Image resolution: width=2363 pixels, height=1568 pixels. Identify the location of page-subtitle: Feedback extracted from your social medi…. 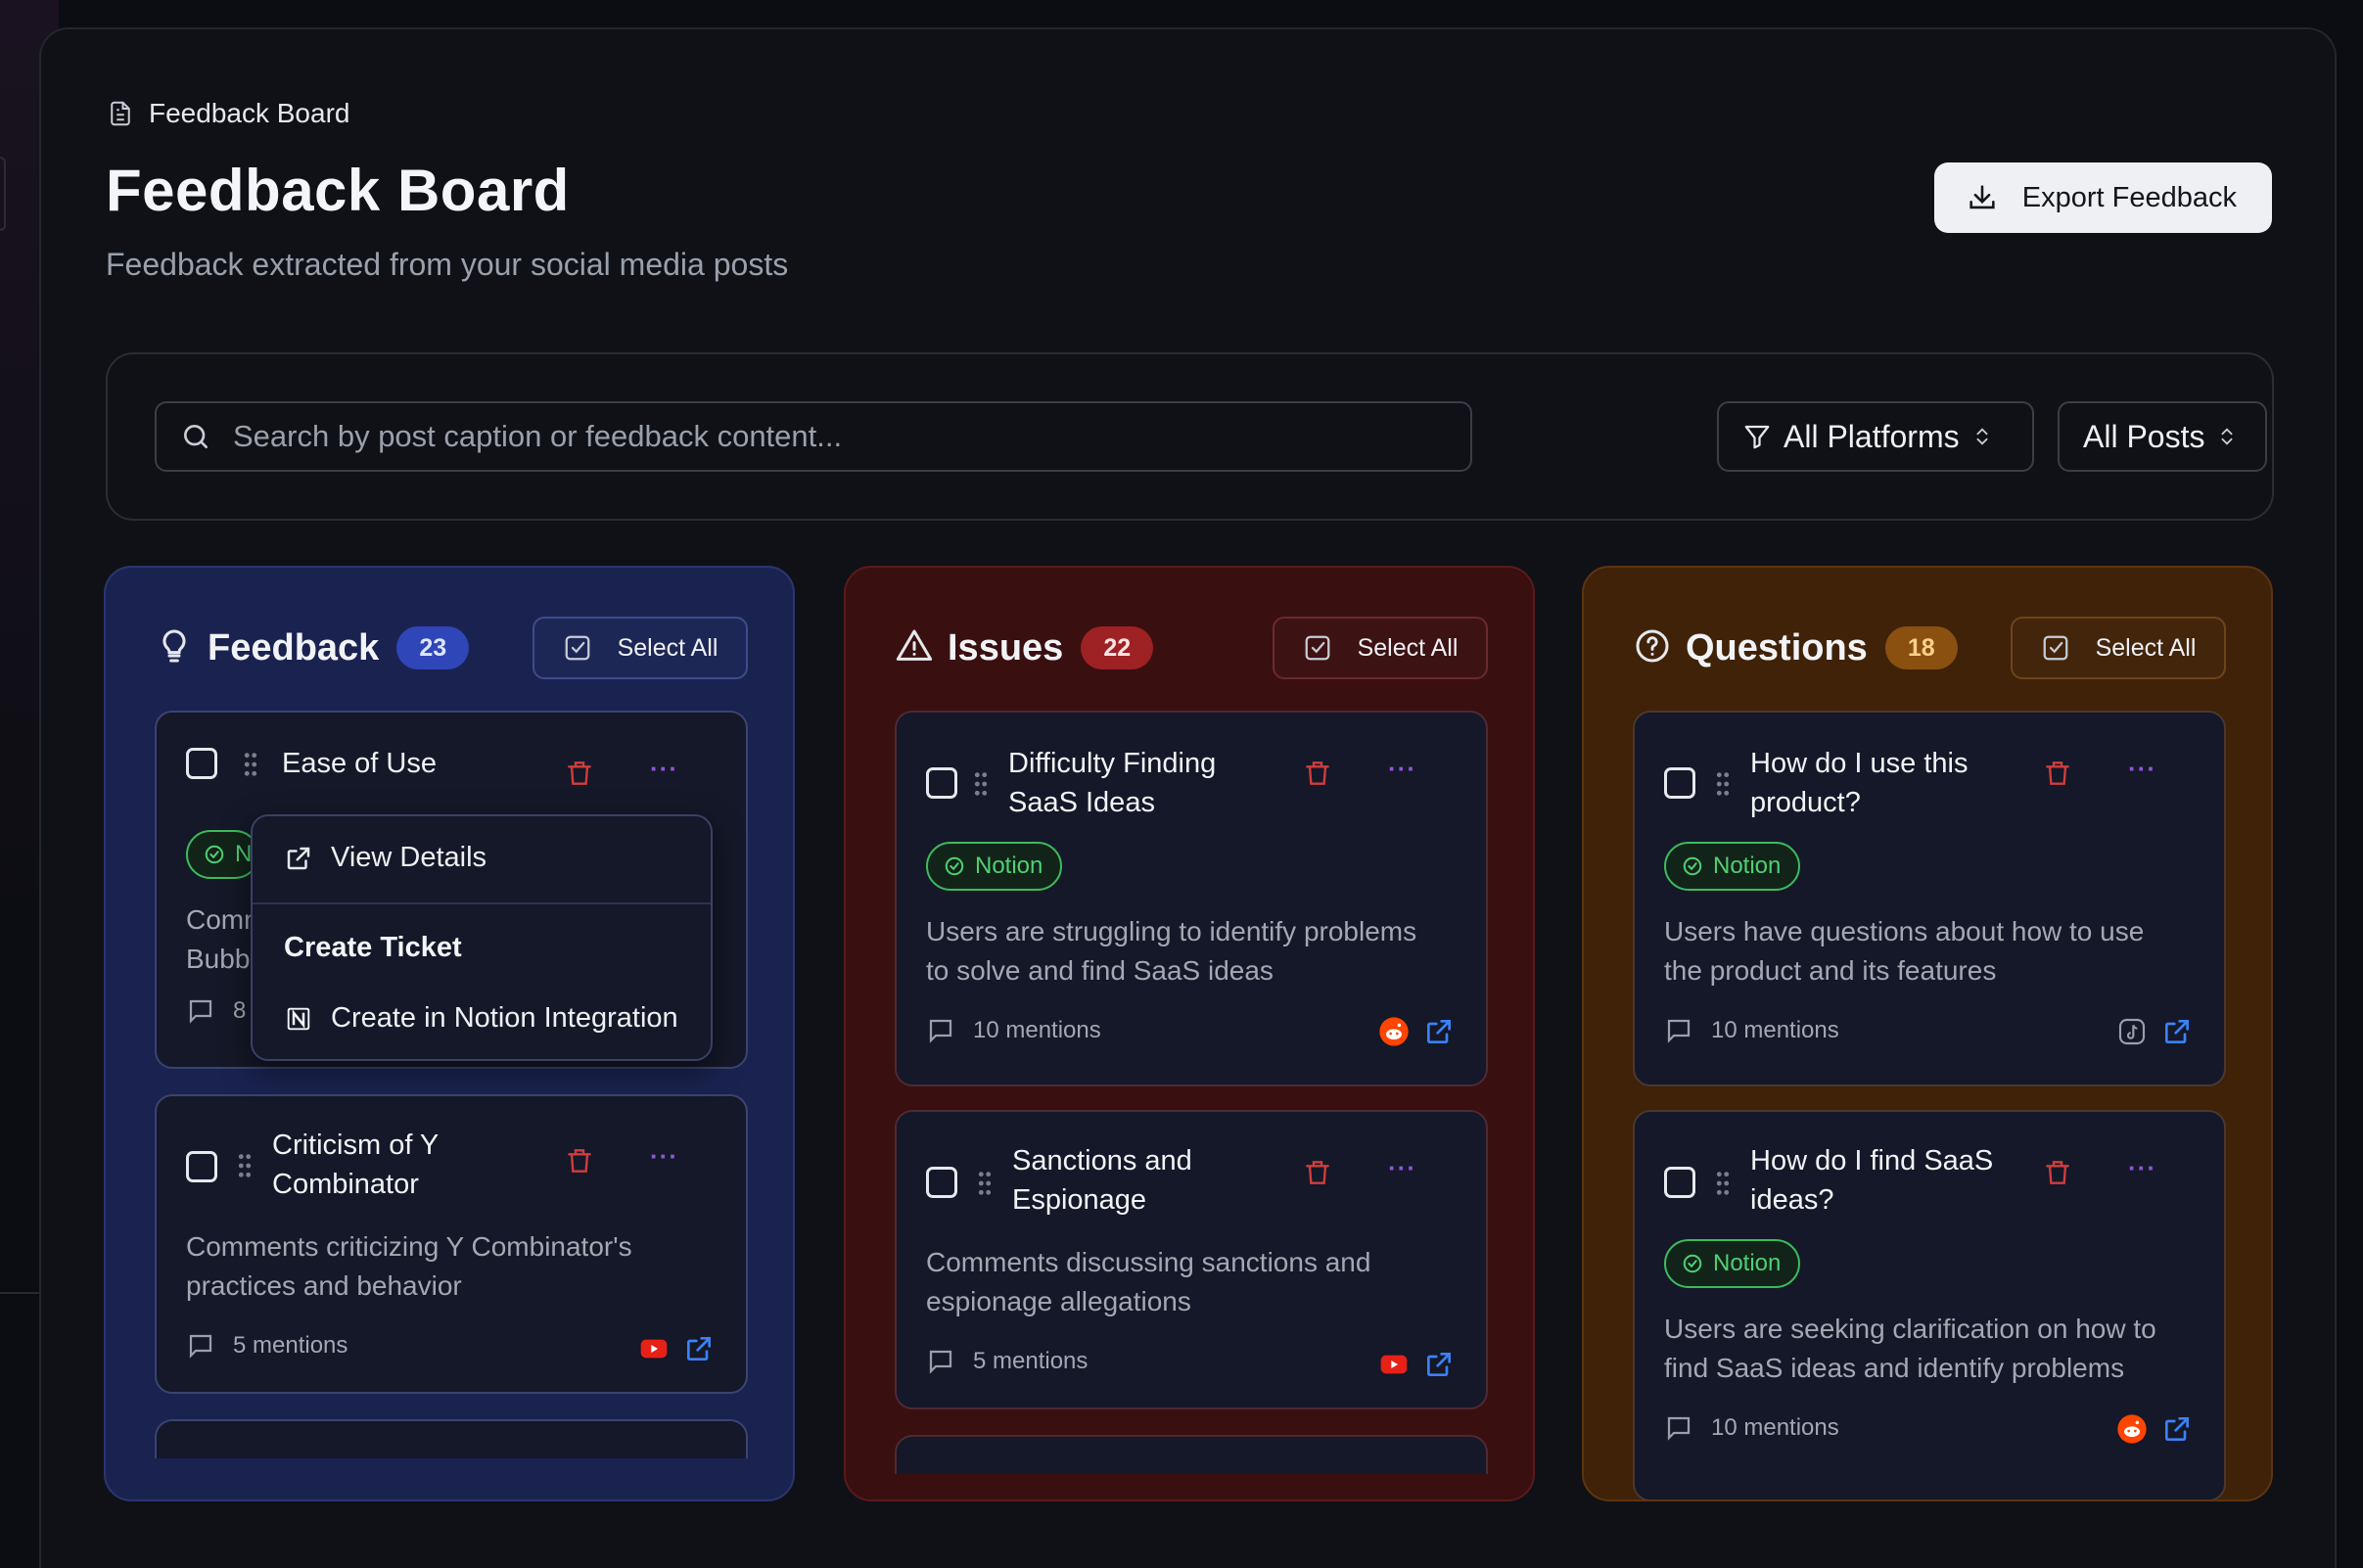
(447, 264).